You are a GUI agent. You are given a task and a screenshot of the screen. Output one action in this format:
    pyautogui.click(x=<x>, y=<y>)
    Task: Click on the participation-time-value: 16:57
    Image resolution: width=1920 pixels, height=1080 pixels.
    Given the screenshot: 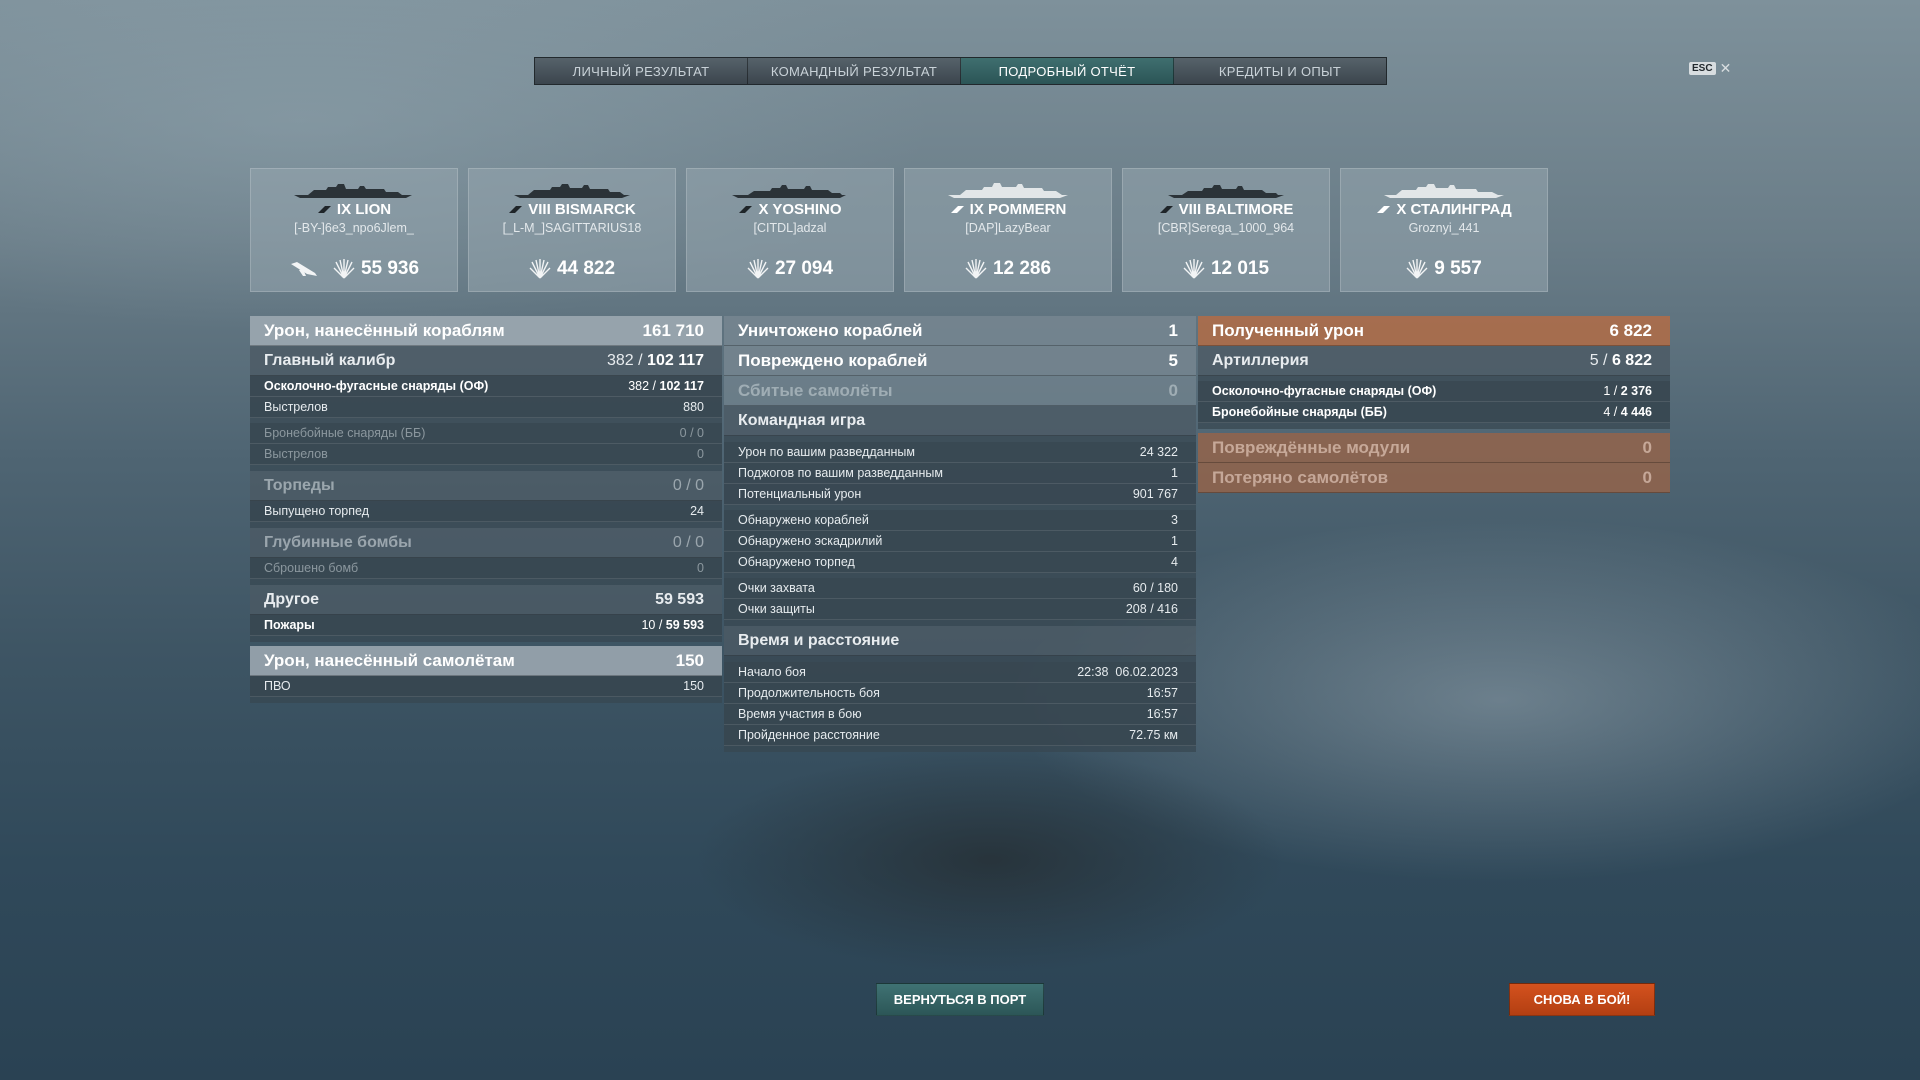 What is the action you would take?
    pyautogui.click(x=1162, y=714)
    